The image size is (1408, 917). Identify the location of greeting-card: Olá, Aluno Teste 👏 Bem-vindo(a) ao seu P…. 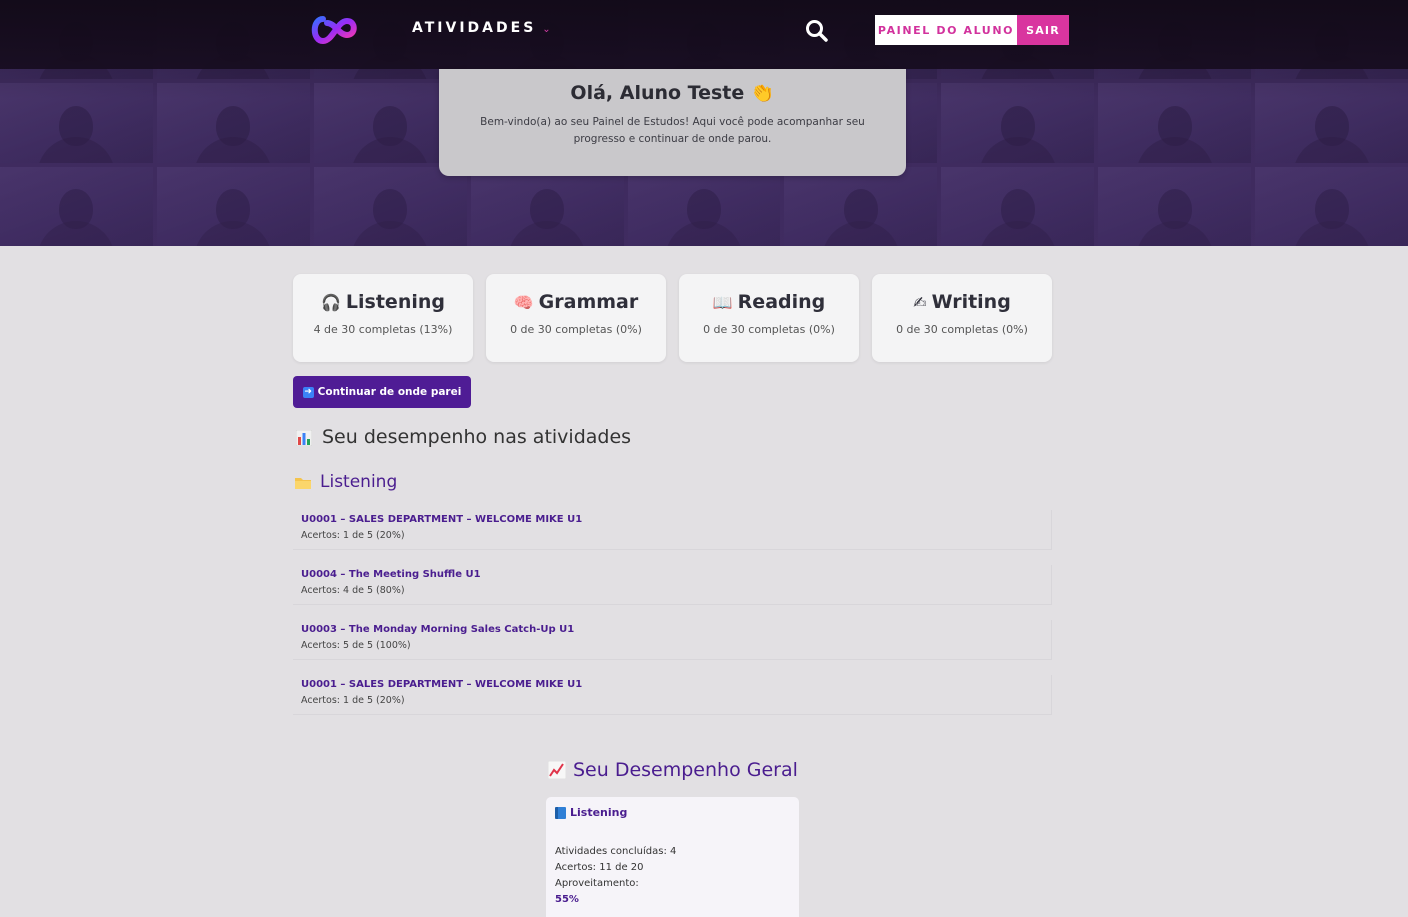
(672, 122).